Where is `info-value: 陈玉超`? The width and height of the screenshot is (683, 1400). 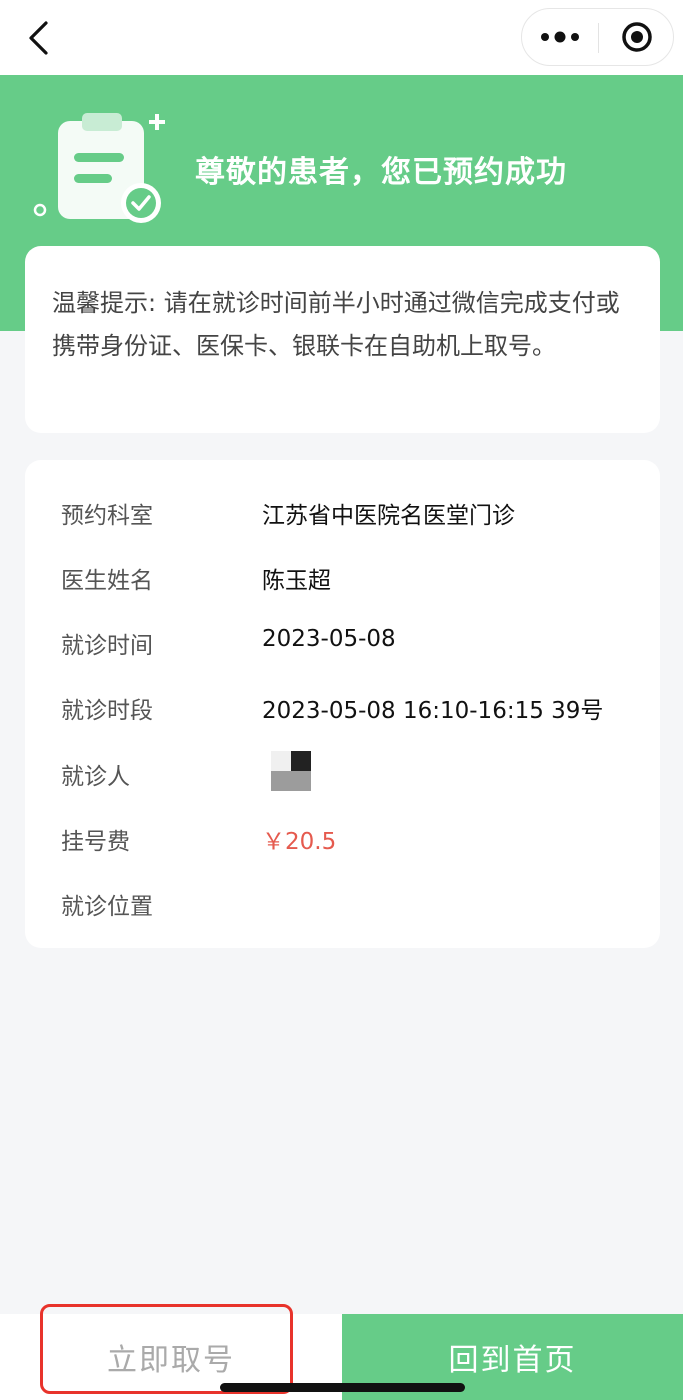 info-value: 陈玉超 is located at coordinates (296, 581).